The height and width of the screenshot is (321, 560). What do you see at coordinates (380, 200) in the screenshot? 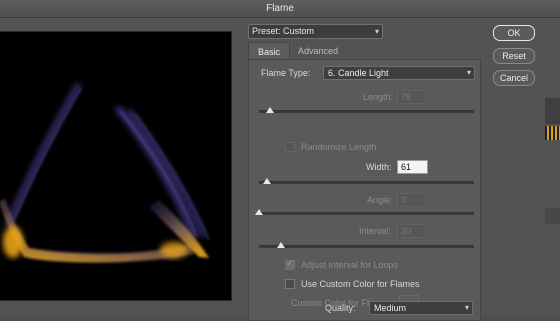
I see `angle-label: Angle:` at bounding box center [380, 200].